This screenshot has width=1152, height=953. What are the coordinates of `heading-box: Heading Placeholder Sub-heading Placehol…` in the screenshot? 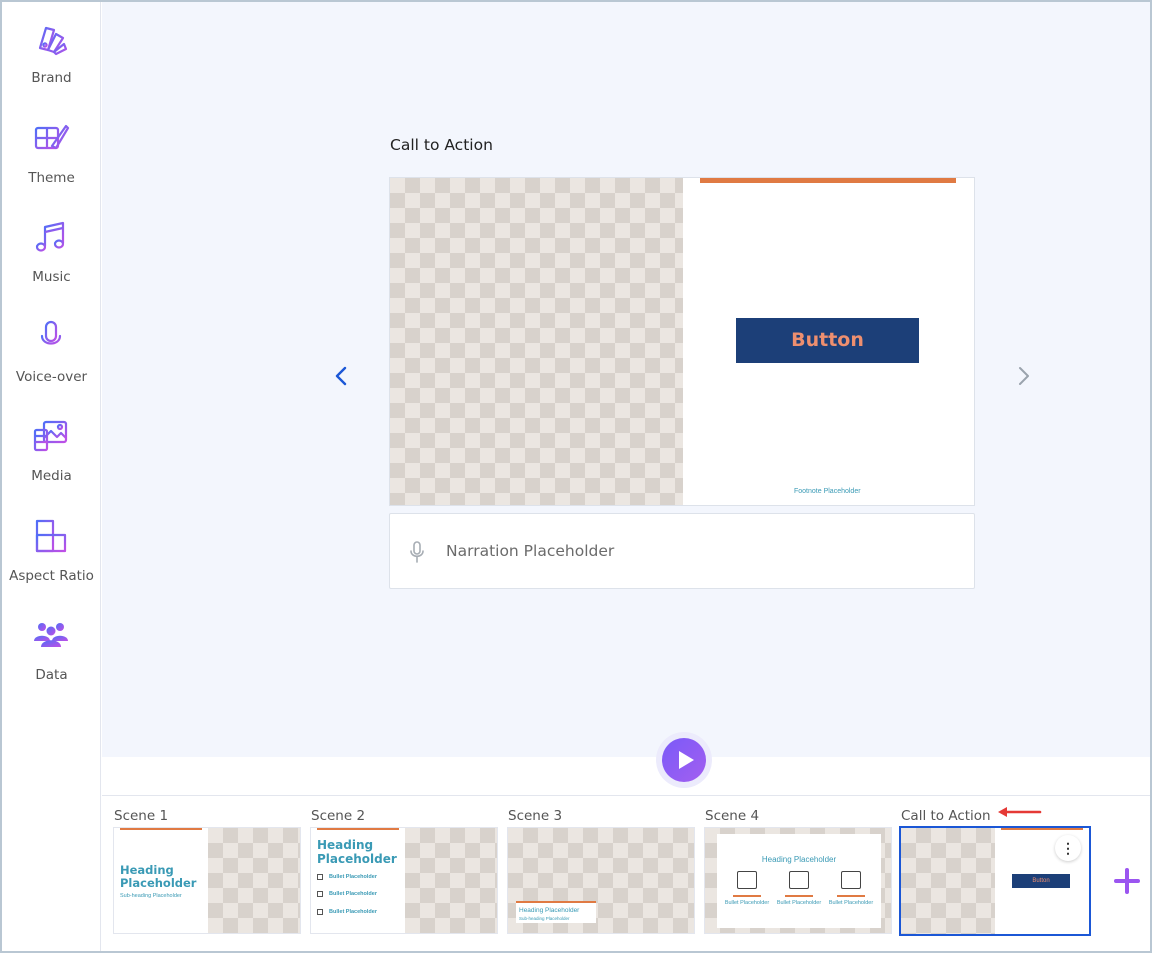 It's located at (556, 912).